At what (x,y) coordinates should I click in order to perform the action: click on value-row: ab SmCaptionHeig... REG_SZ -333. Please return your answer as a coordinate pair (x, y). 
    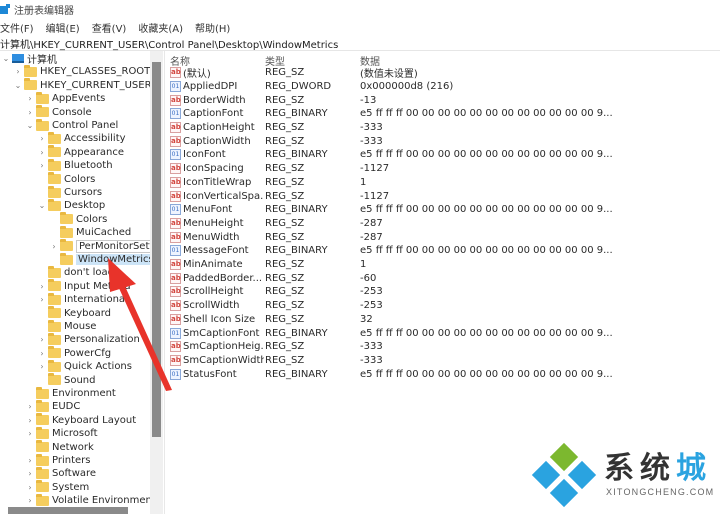
    Looking at the image, I should click on (444, 347).